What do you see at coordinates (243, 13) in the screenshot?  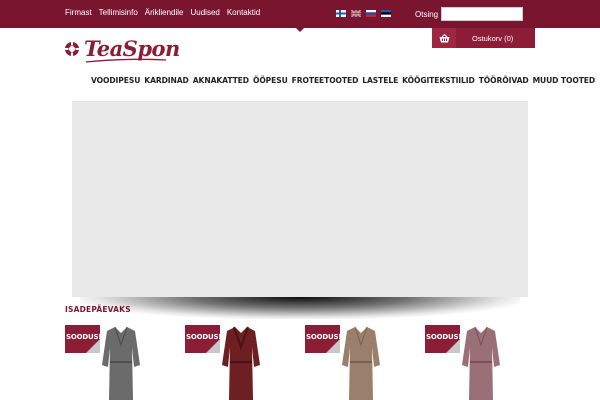 I see `top-link-kontaktid: Kontaktid` at bounding box center [243, 13].